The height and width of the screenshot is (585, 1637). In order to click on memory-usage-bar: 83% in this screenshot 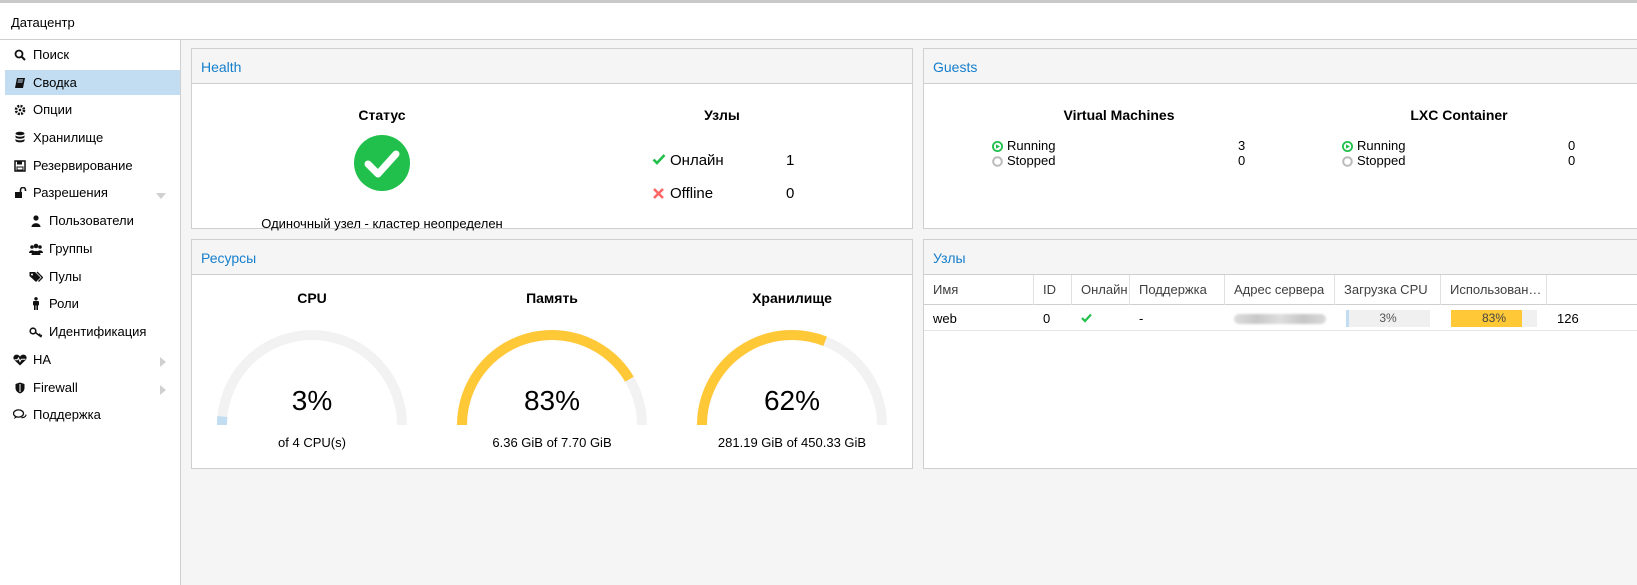, I will do `click(1494, 318)`.